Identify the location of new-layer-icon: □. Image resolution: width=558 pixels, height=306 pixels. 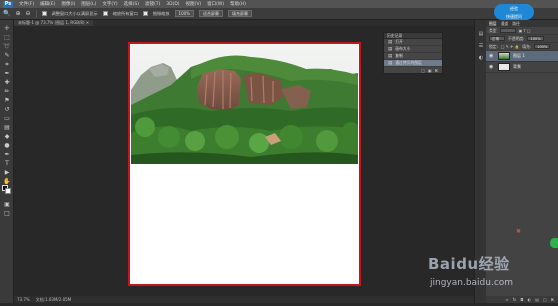
(545, 299).